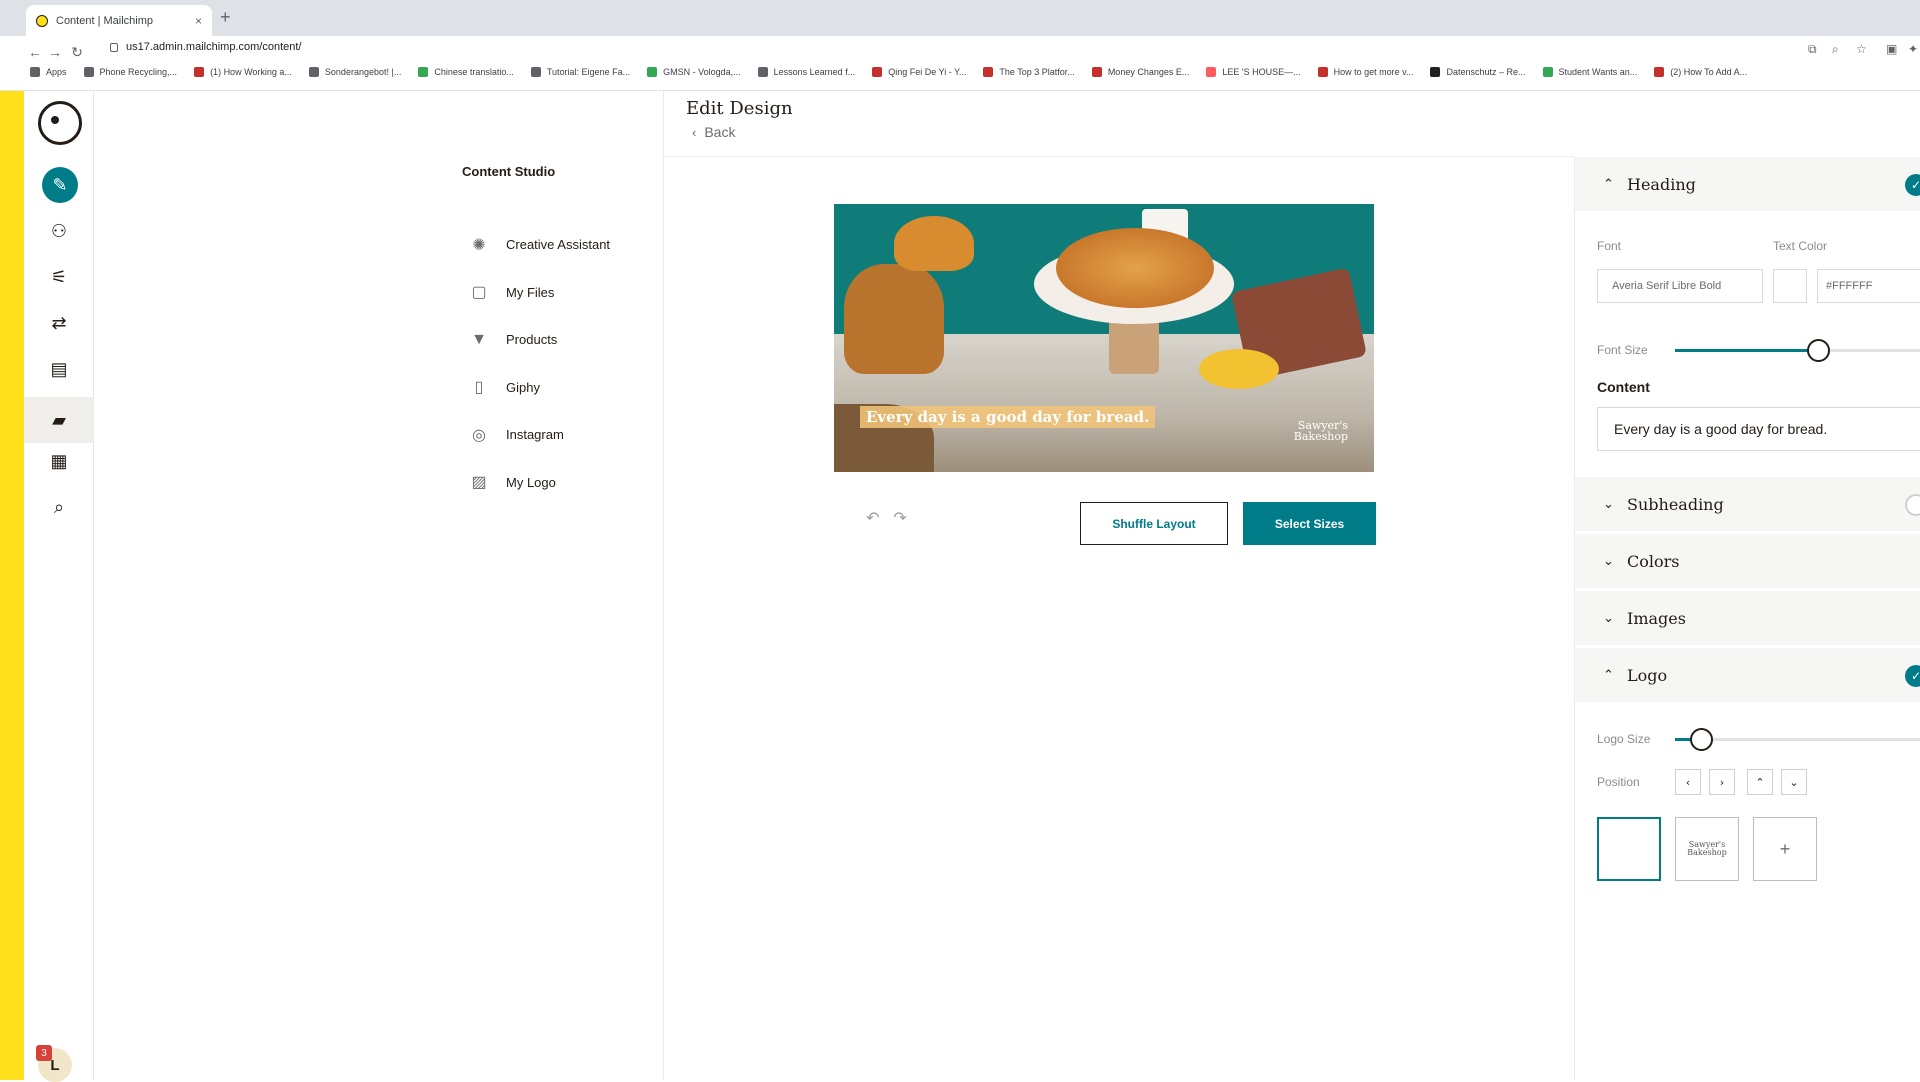 This screenshot has width=1920, height=1082. What do you see at coordinates (60, 185) in the screenshot?
I see `create-pencil-icon: ✎` at bounding box center [60, 185].